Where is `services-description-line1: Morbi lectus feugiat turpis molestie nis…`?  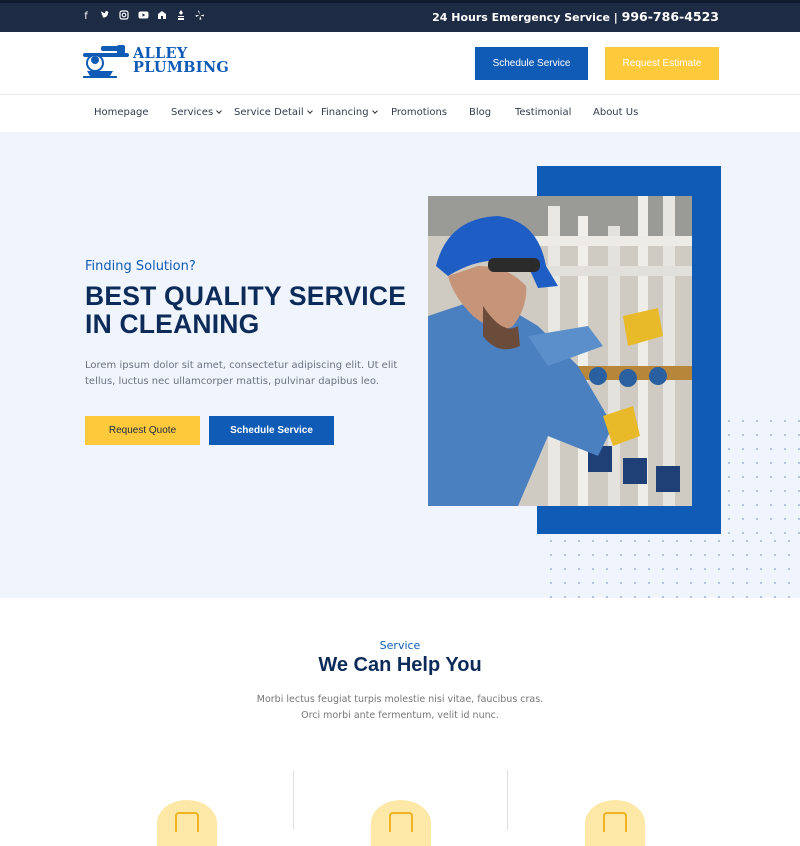 services-description-line1: Morbi lectus feugiat turpis molestie nis… is located at coordinates (400, 699).